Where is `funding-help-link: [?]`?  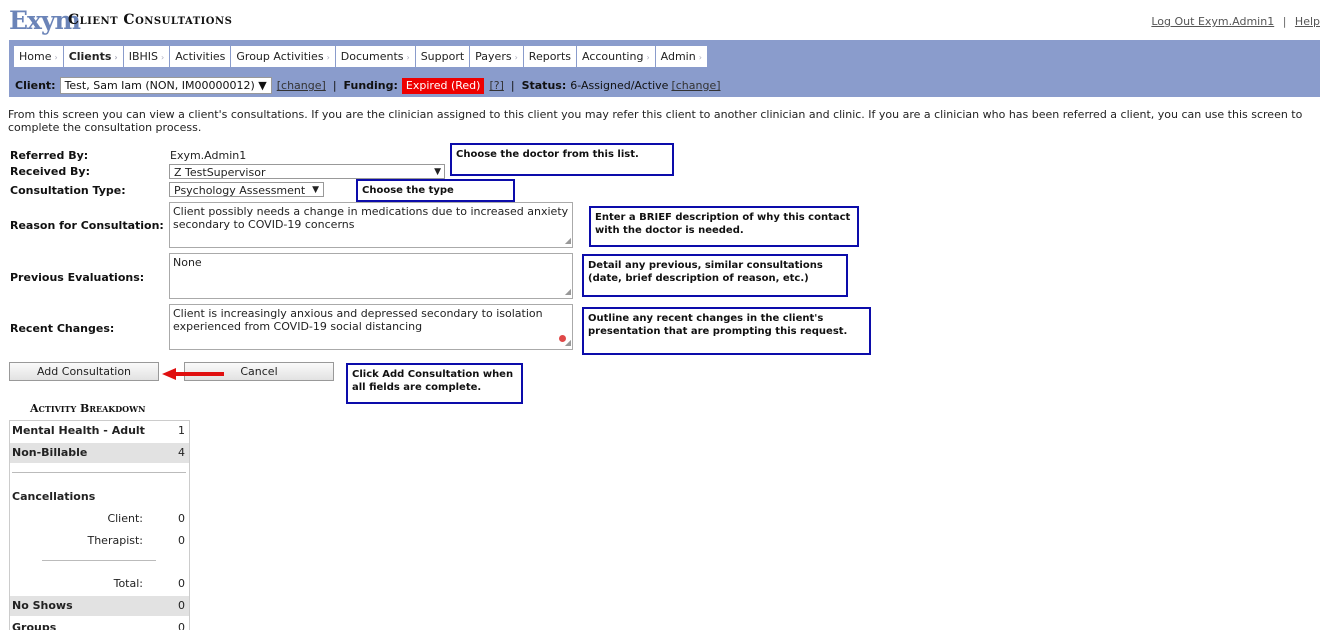
funding-help-link: [?] is located at coordinates (496, 85).